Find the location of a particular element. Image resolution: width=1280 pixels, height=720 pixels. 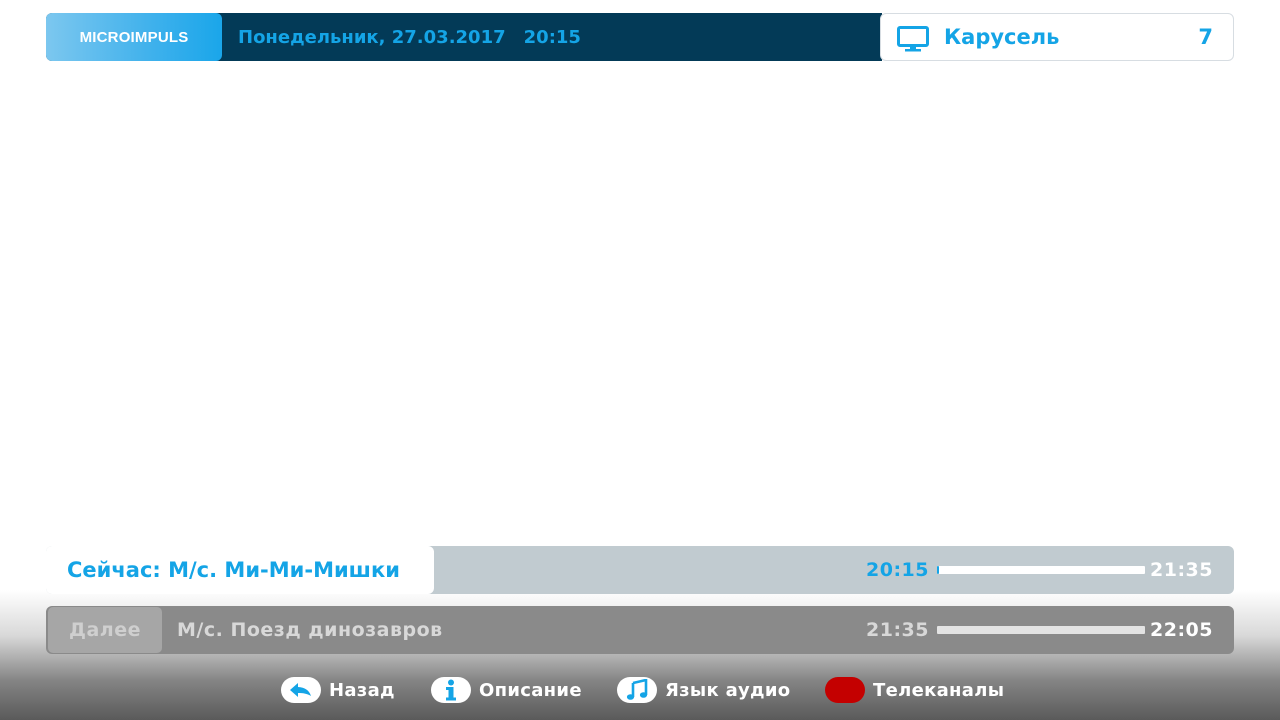

now-progress-fill is located at coordinates (938, 570).